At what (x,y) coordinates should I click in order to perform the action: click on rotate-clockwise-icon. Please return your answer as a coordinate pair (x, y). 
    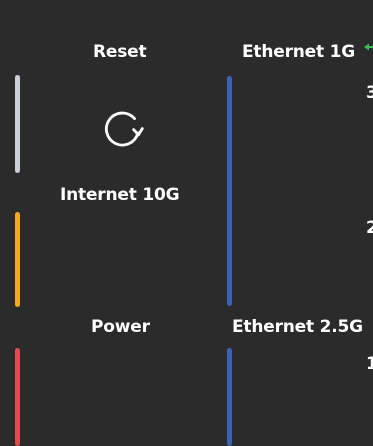
    Looking at the image, I should click on (124, 129).